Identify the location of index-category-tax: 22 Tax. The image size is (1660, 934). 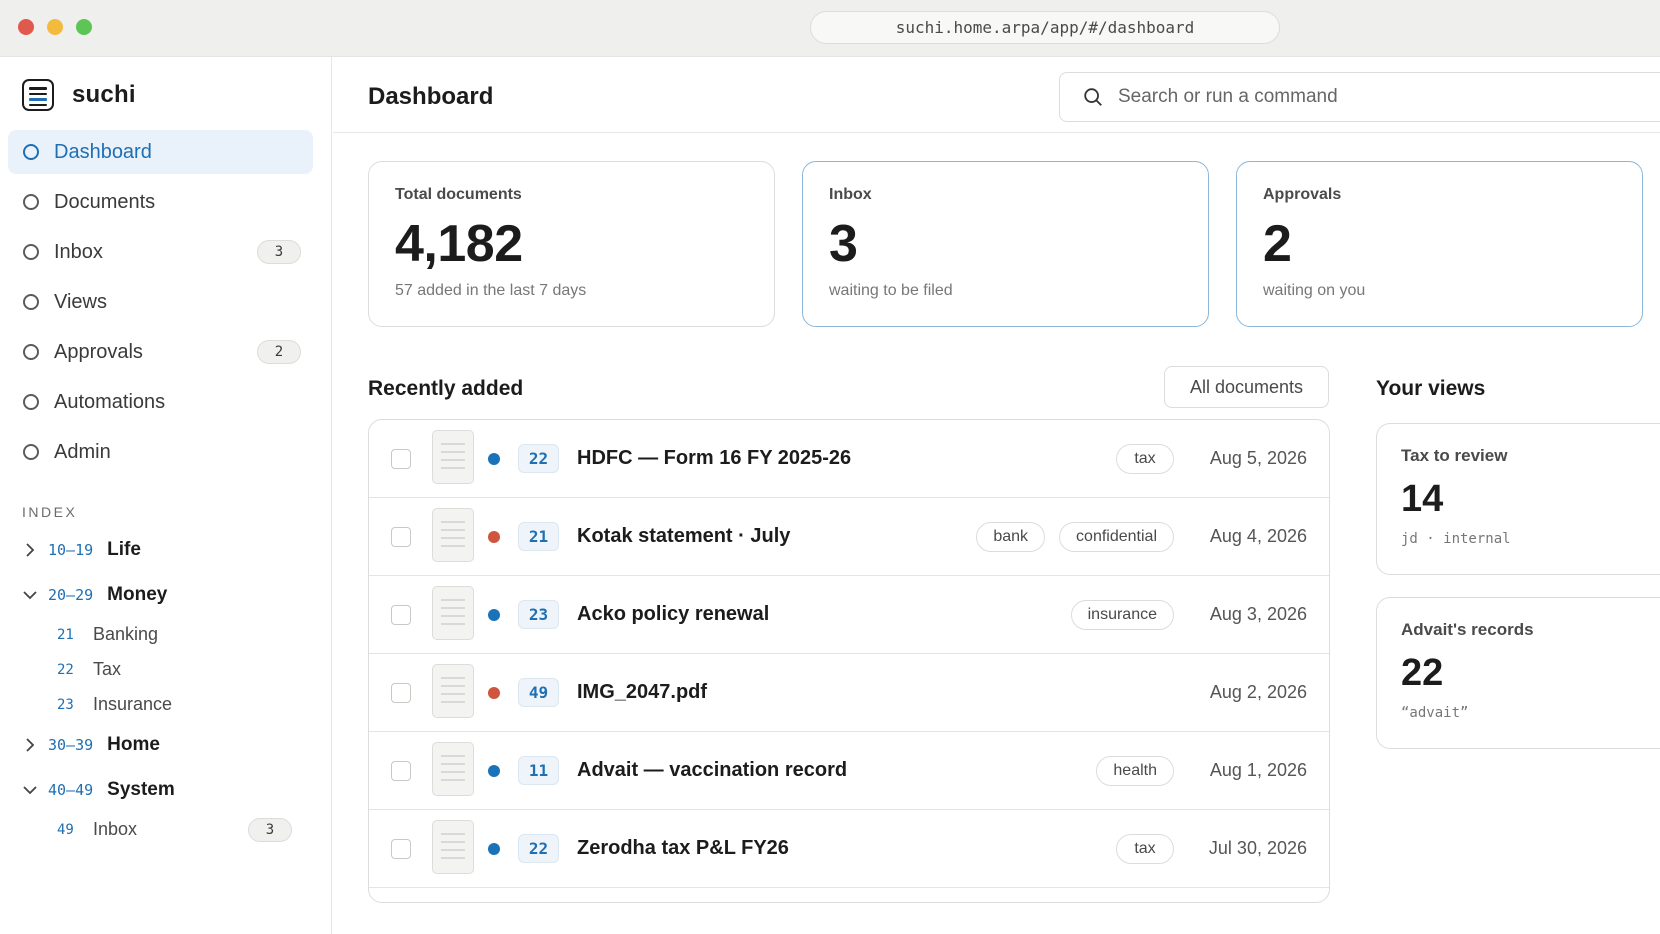
(167, 669).